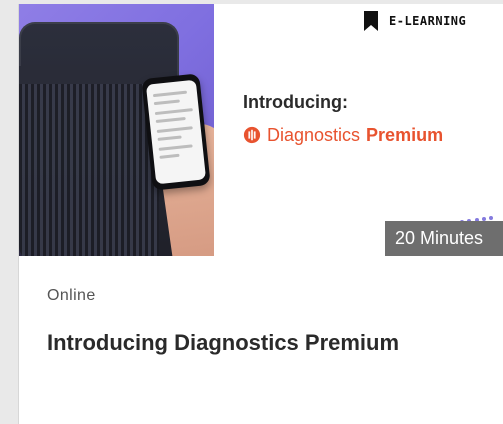  What do you see at coordinates (405, 135) in the screenshot?
I see `hero-brand-tier: Premium` at bounding box center [405, 135].